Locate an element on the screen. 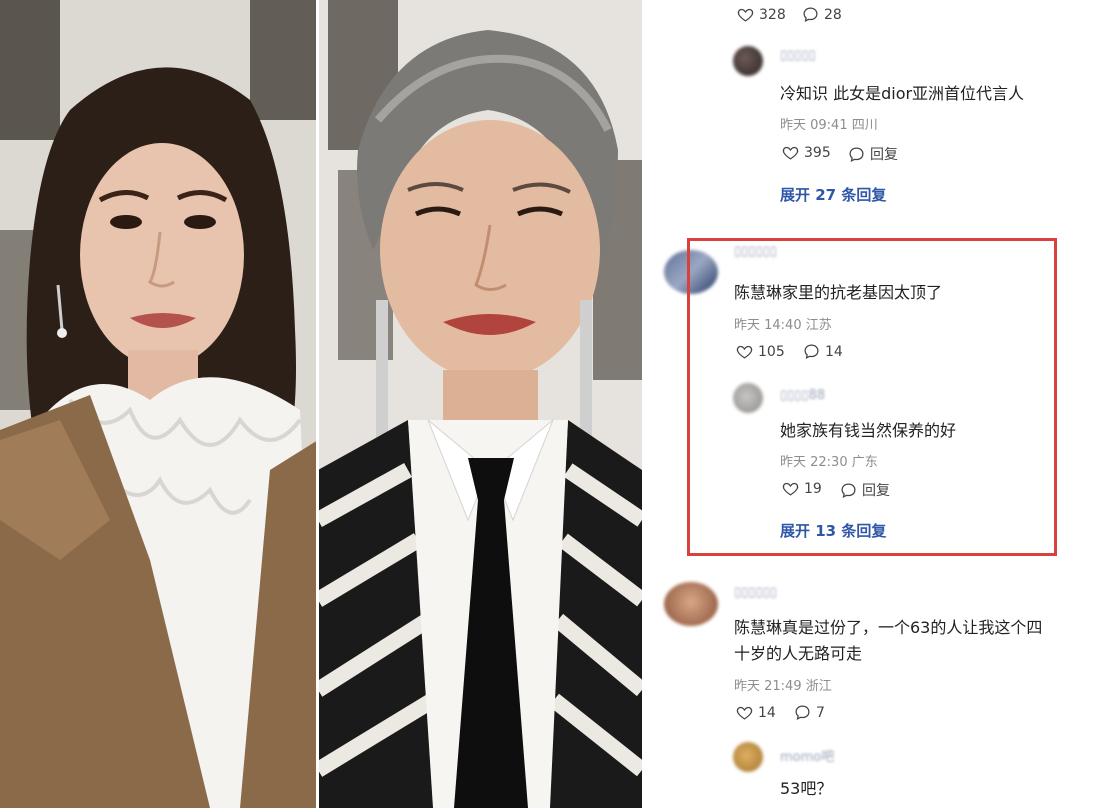 This screenshot has width=1108, height=808. reply-button: 回复 is located at coordinates (873, 154).